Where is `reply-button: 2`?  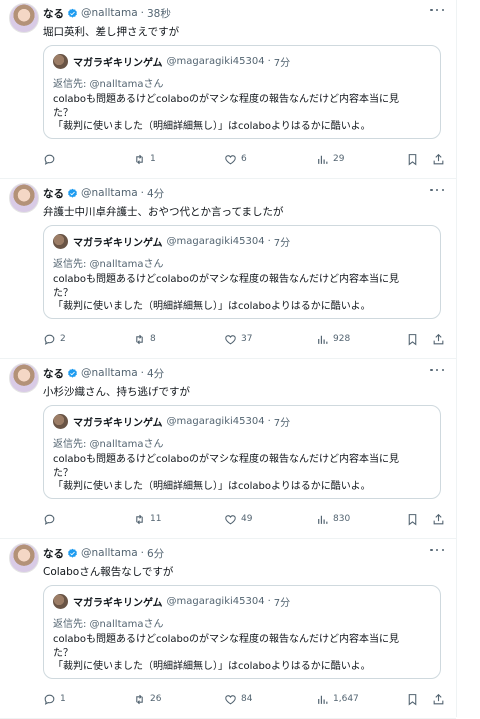 reply-button: 2 is located at coordinates (54, 339).